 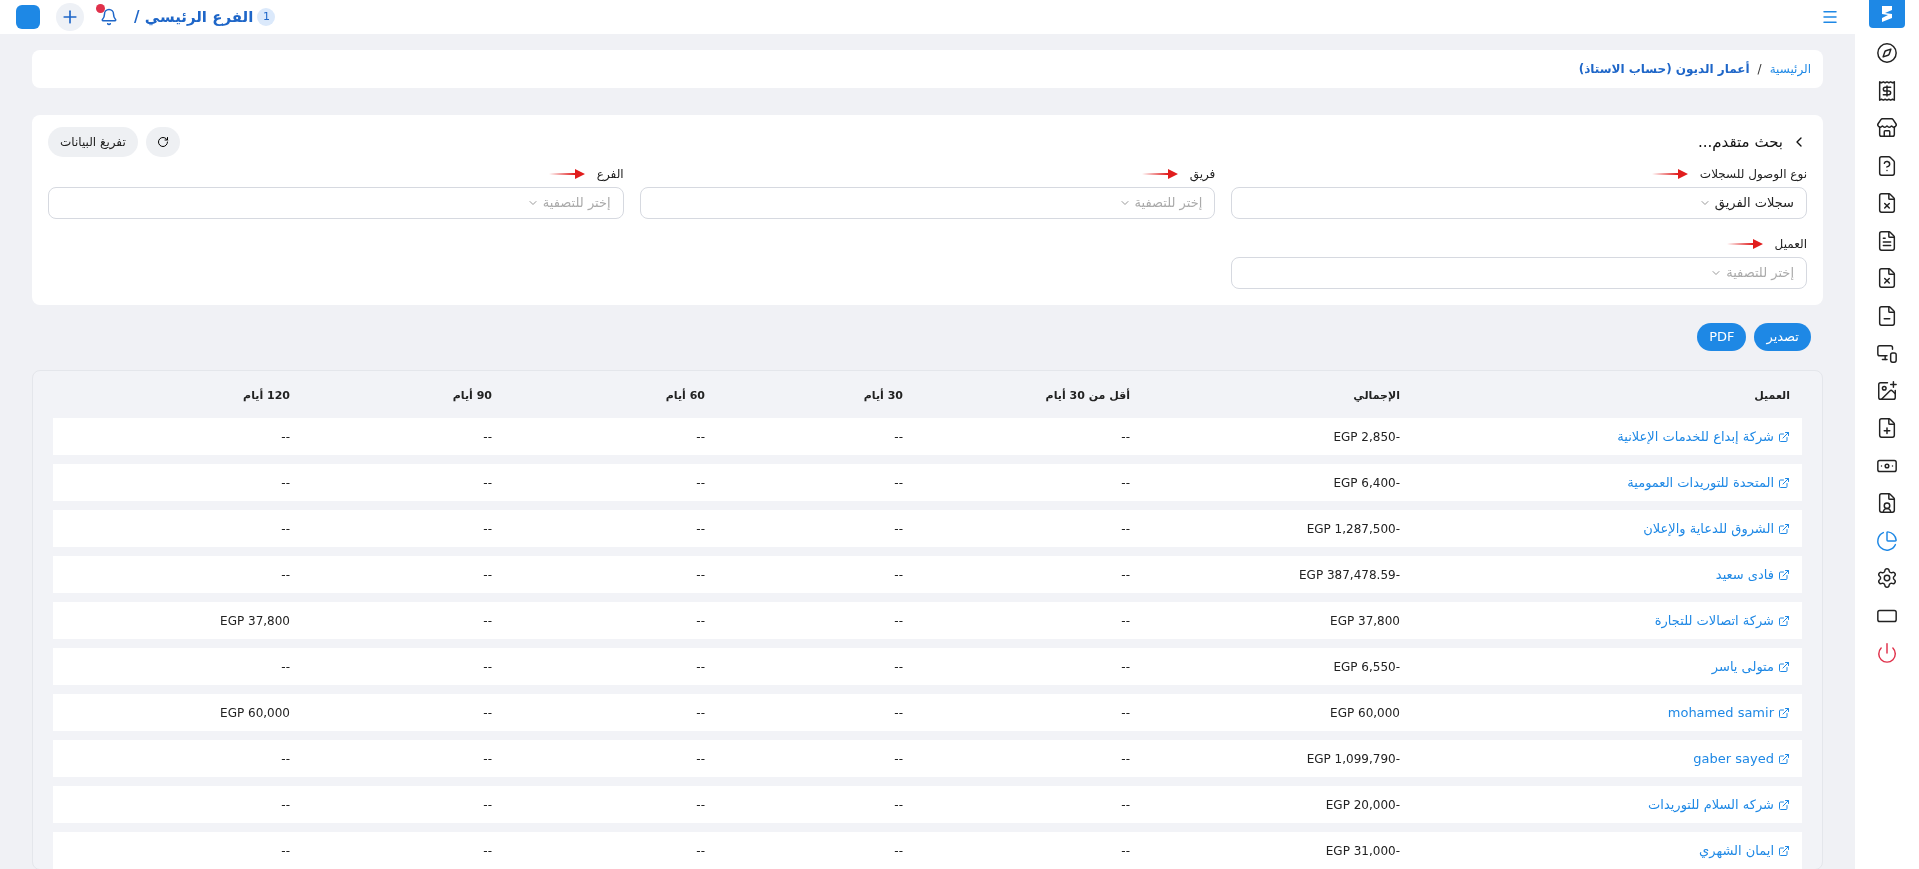 What do you see at coordinates (1366, 483) in the screenshot?
I see `table-cell-text: EGP 6,400-` at bounding box center [1366, 483].